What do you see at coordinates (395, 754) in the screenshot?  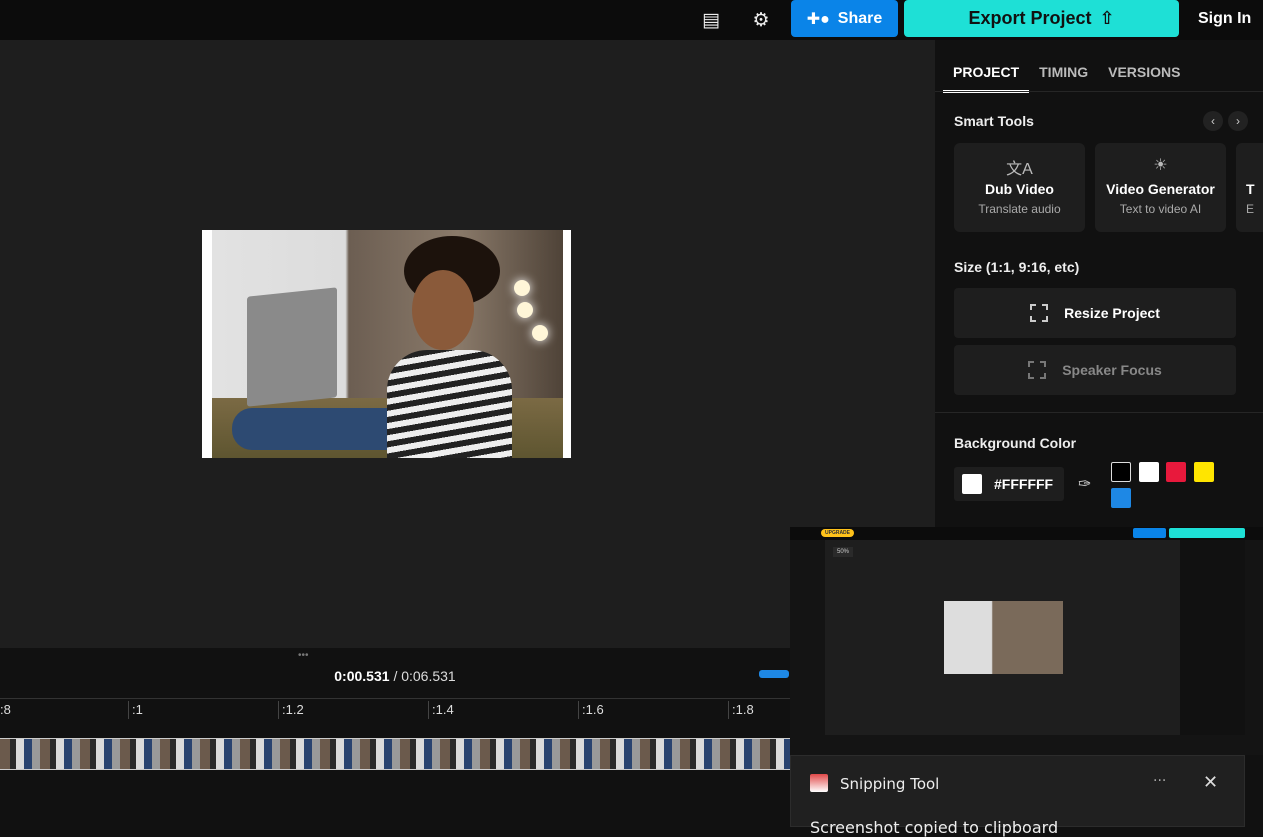 I see `video-track-filmstrip` at bounding box center [395, 754].